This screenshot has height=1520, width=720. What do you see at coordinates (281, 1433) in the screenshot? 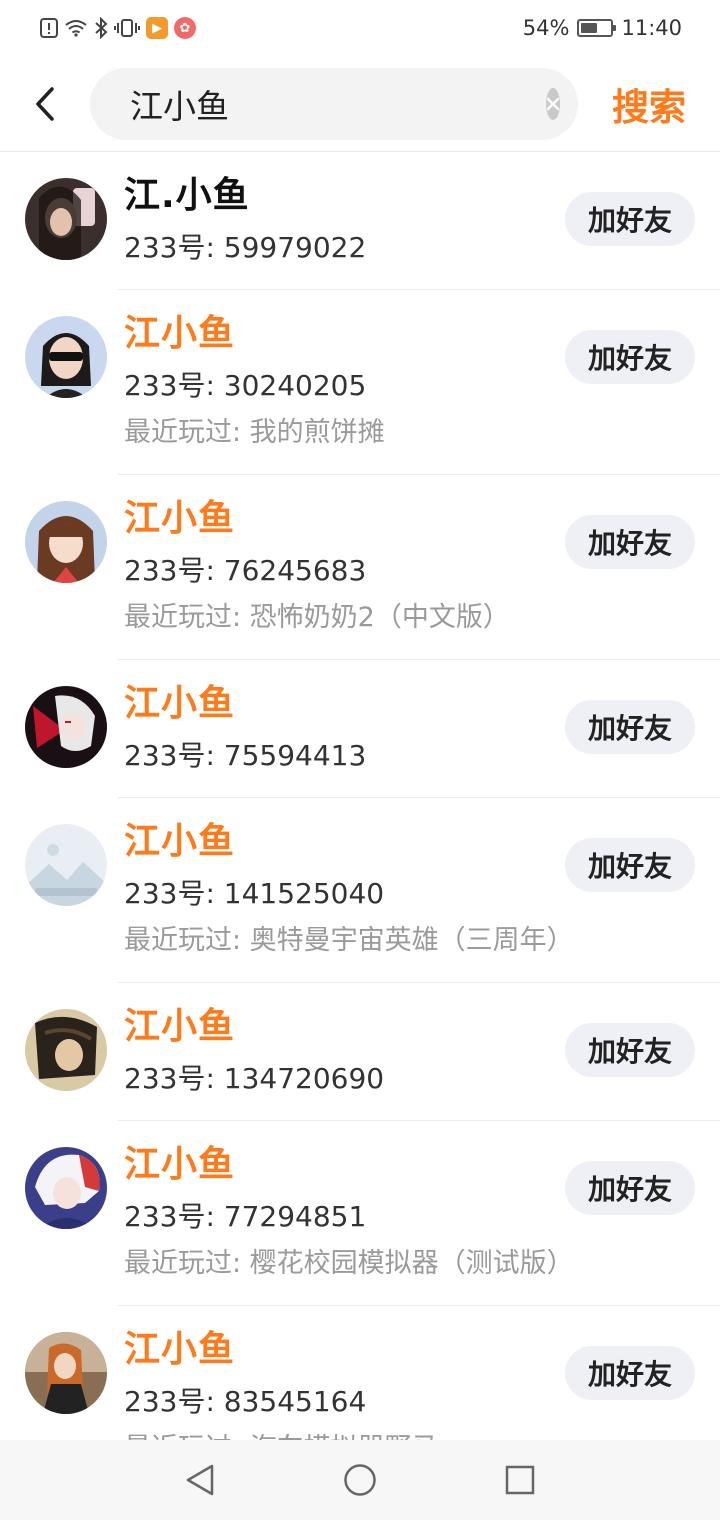
I see `recent-played: 最近玩过: 汽车模拟器野马` at bounding box center [281, 1433].